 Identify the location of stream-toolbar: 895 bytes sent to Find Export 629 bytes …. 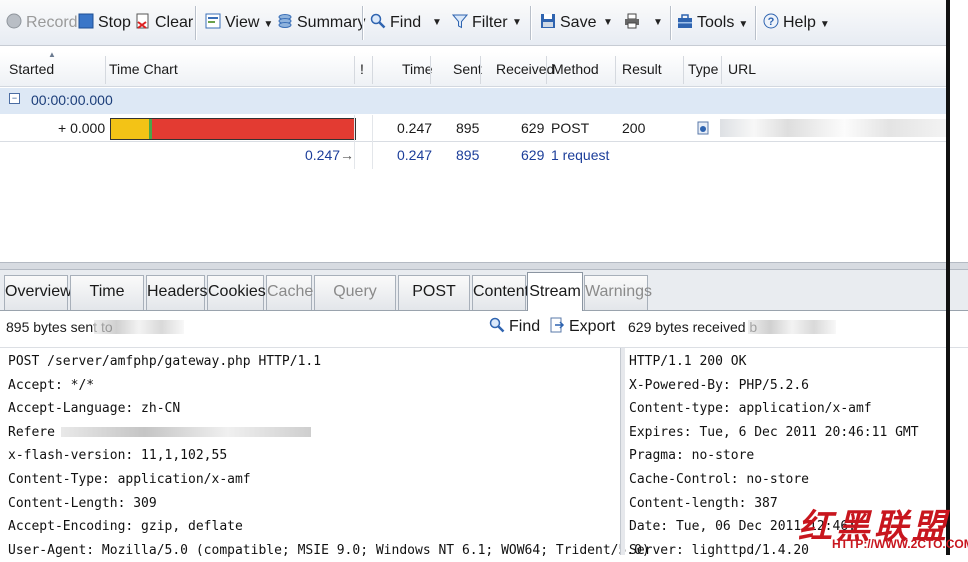
(484, 329).